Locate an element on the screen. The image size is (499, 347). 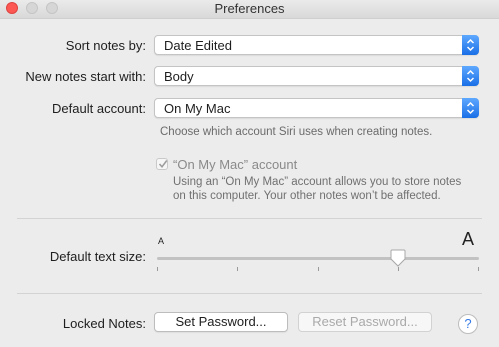
slider-knob is located at coordinates (398, 258).